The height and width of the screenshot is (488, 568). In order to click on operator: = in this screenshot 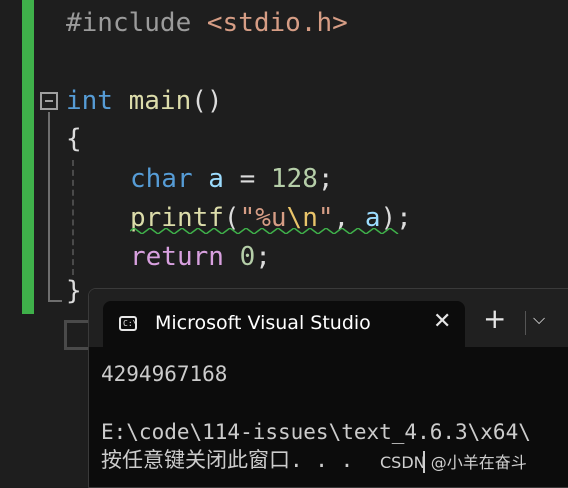, I will do `click(247, 179)`.